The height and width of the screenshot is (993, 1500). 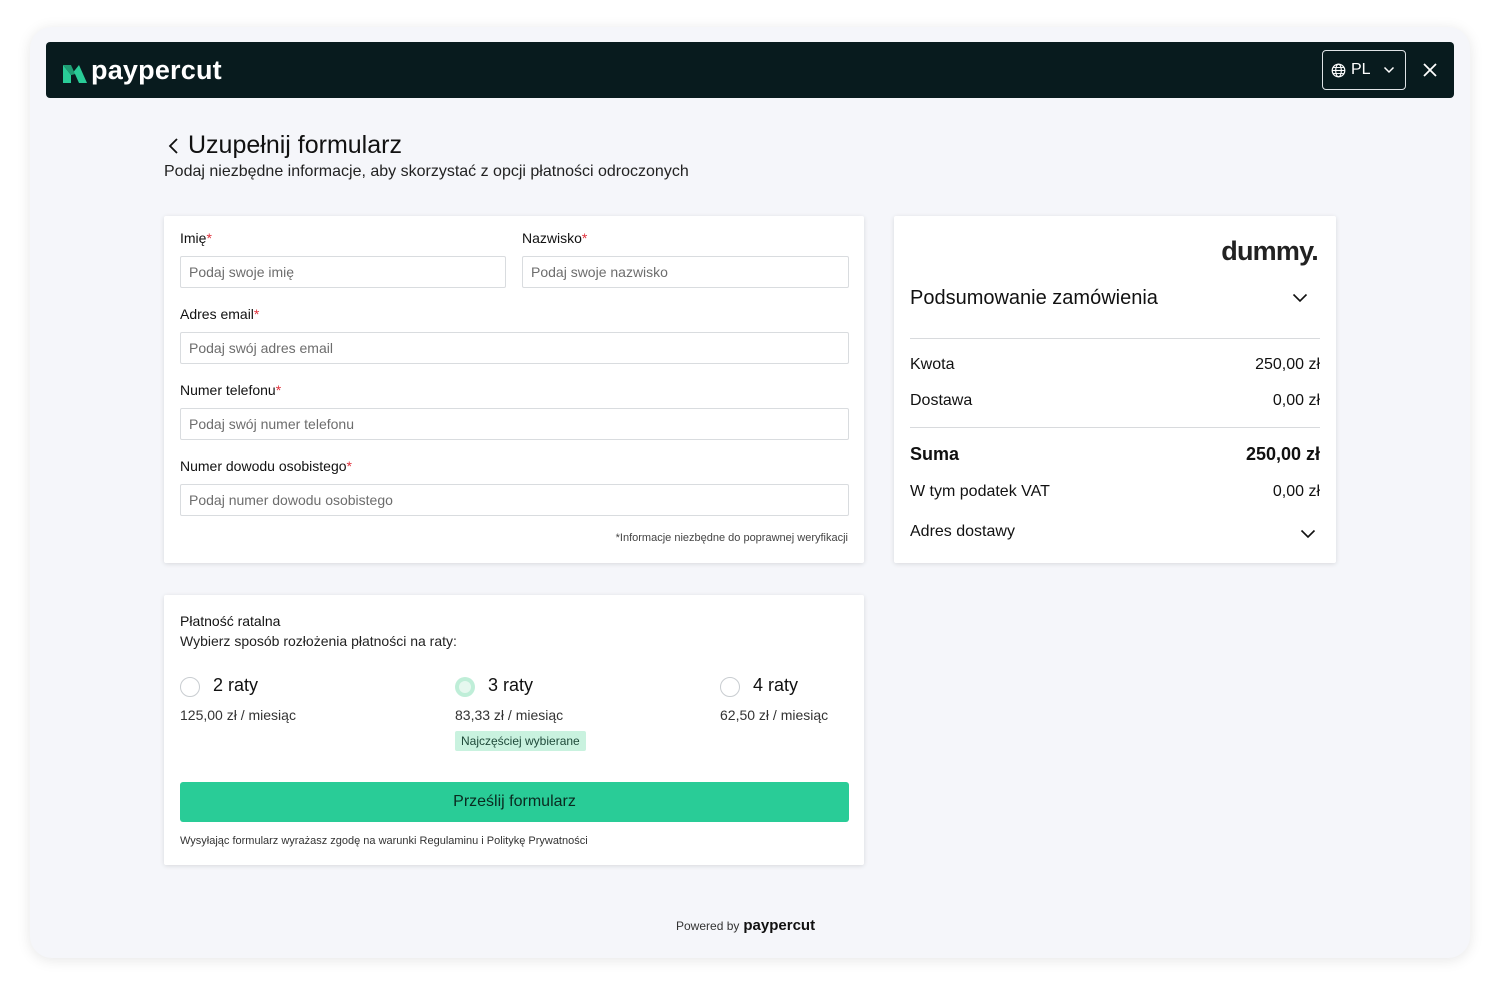 I want to click on page-title: Uzupełnij formularz, so click(x=295, y=145).